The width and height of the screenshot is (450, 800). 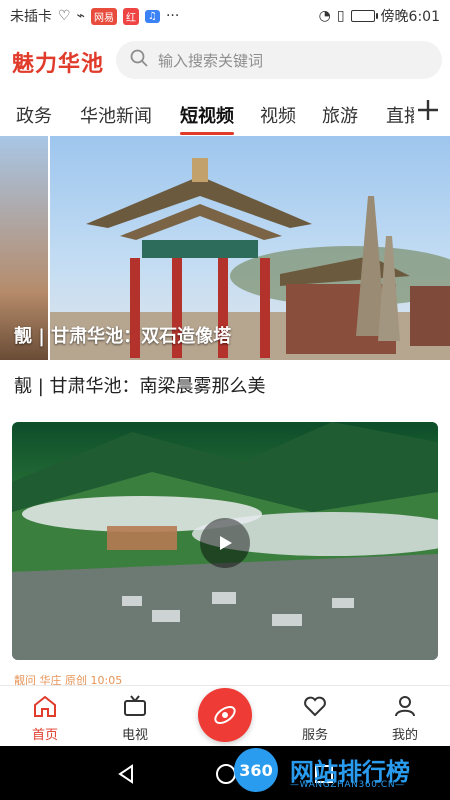 I want to click on add-tab-icon, so click(x=428, y=110).